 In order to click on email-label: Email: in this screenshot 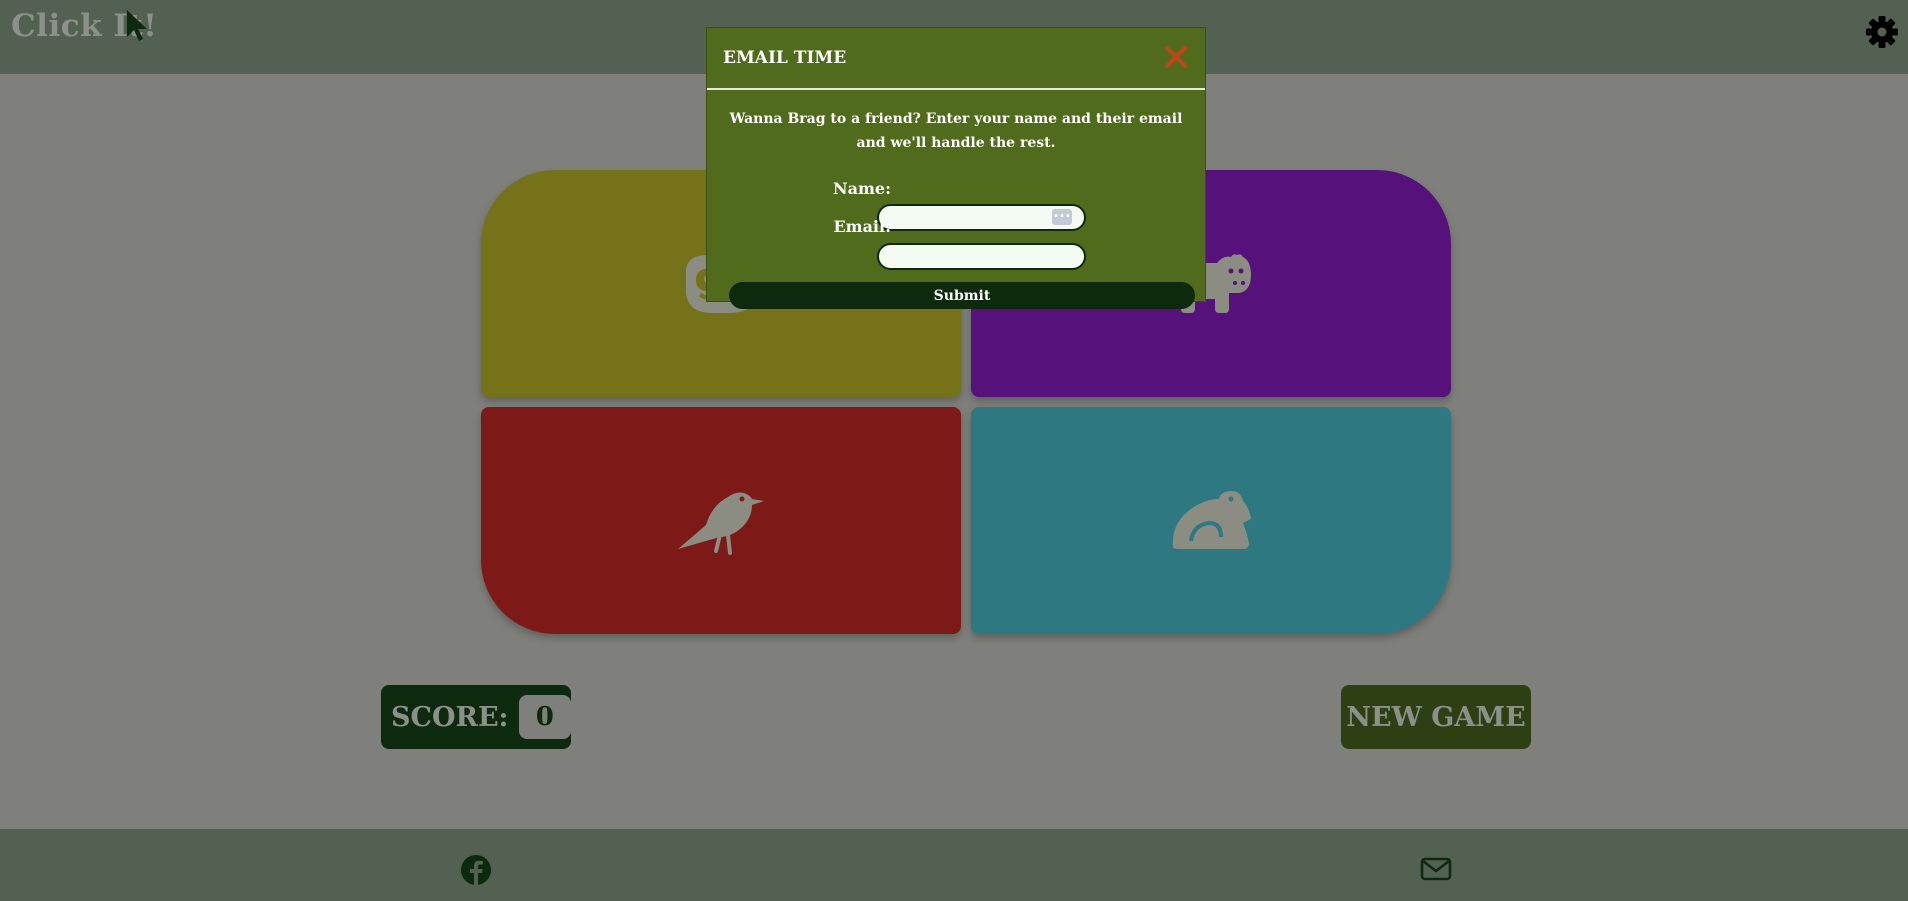, I will do `click(862, 226)`.